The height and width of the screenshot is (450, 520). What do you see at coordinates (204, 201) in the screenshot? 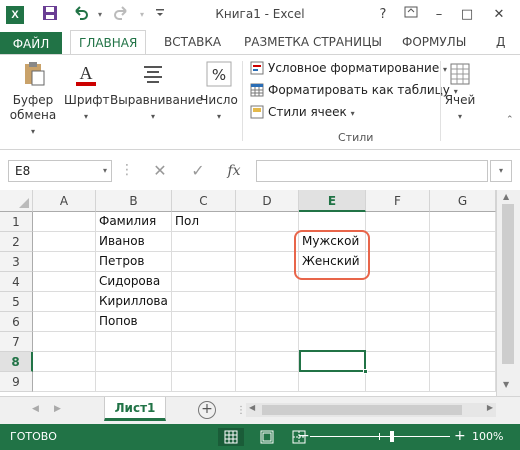
I see `column-header-c: C` at bounding box center [204, 201].